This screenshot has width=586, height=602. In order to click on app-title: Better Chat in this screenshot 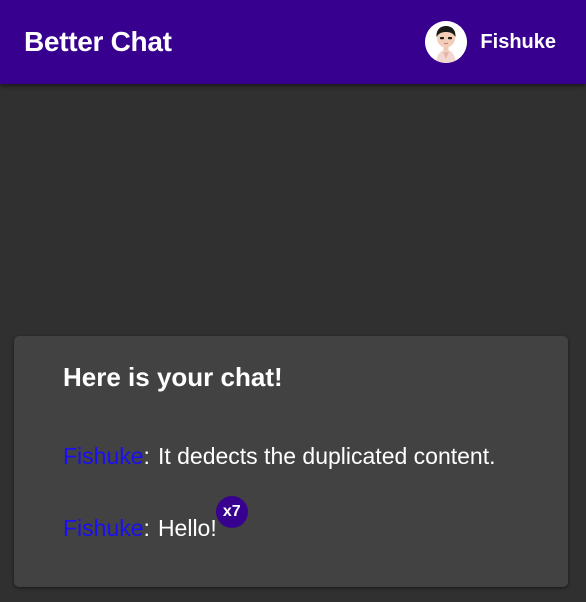, I will do `click(98, 41)`.